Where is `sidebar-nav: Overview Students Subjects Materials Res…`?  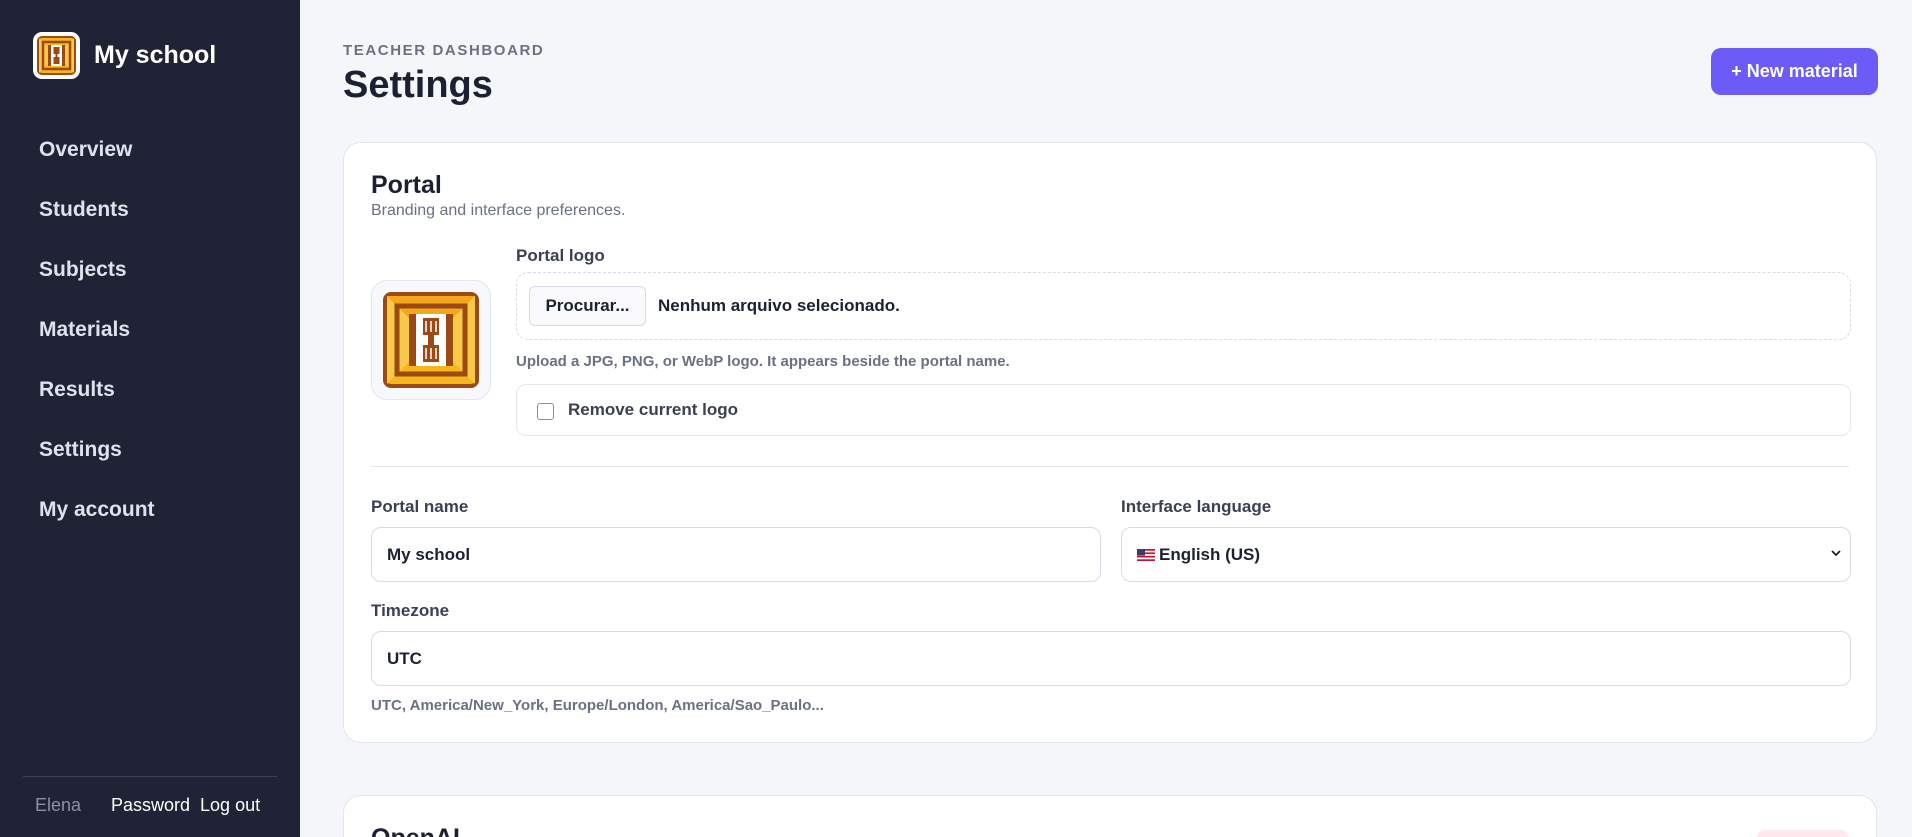
sidebar-nav: Overview Students Subjects Materials Res… is located at coordinates (97, 330).